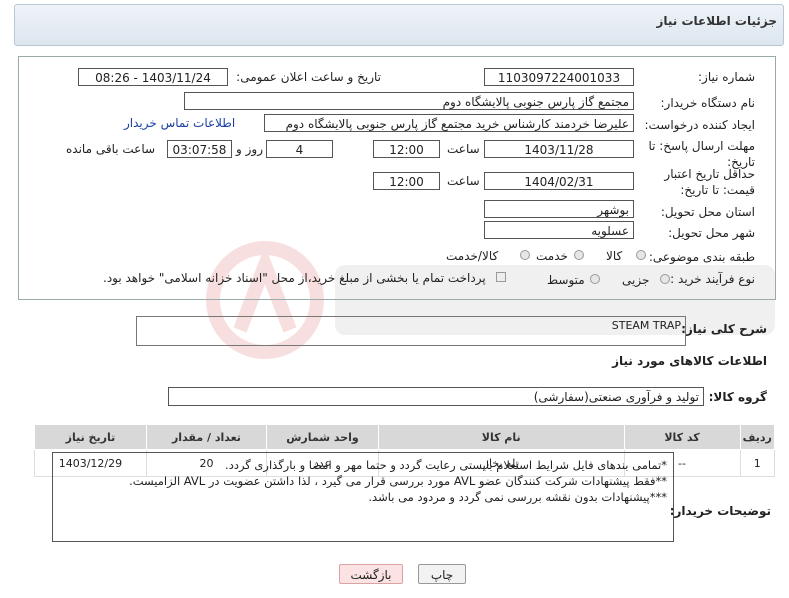  I want to click on process-option-minor: جزیی, so click(636, 280).